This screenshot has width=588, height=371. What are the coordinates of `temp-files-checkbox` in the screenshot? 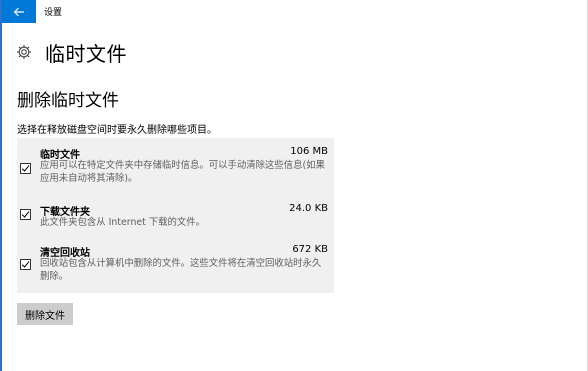 It's located at (25, 168).